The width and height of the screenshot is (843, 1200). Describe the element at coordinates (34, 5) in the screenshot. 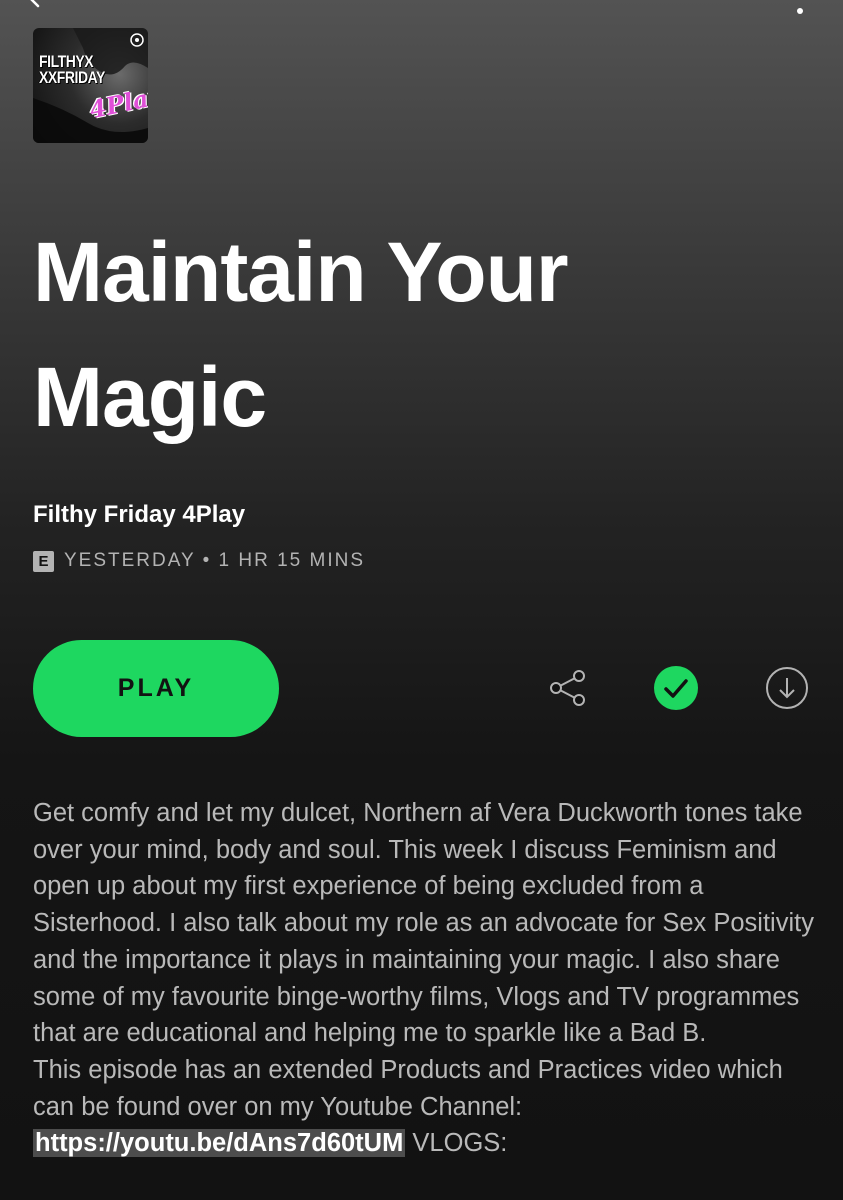

I see `chevron-left-icon` at that location.